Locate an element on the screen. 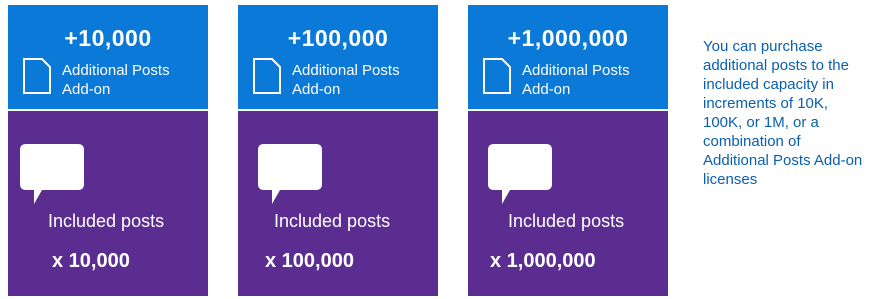  included-posts-count: x 10,000 is located at coordinates (91, 261).